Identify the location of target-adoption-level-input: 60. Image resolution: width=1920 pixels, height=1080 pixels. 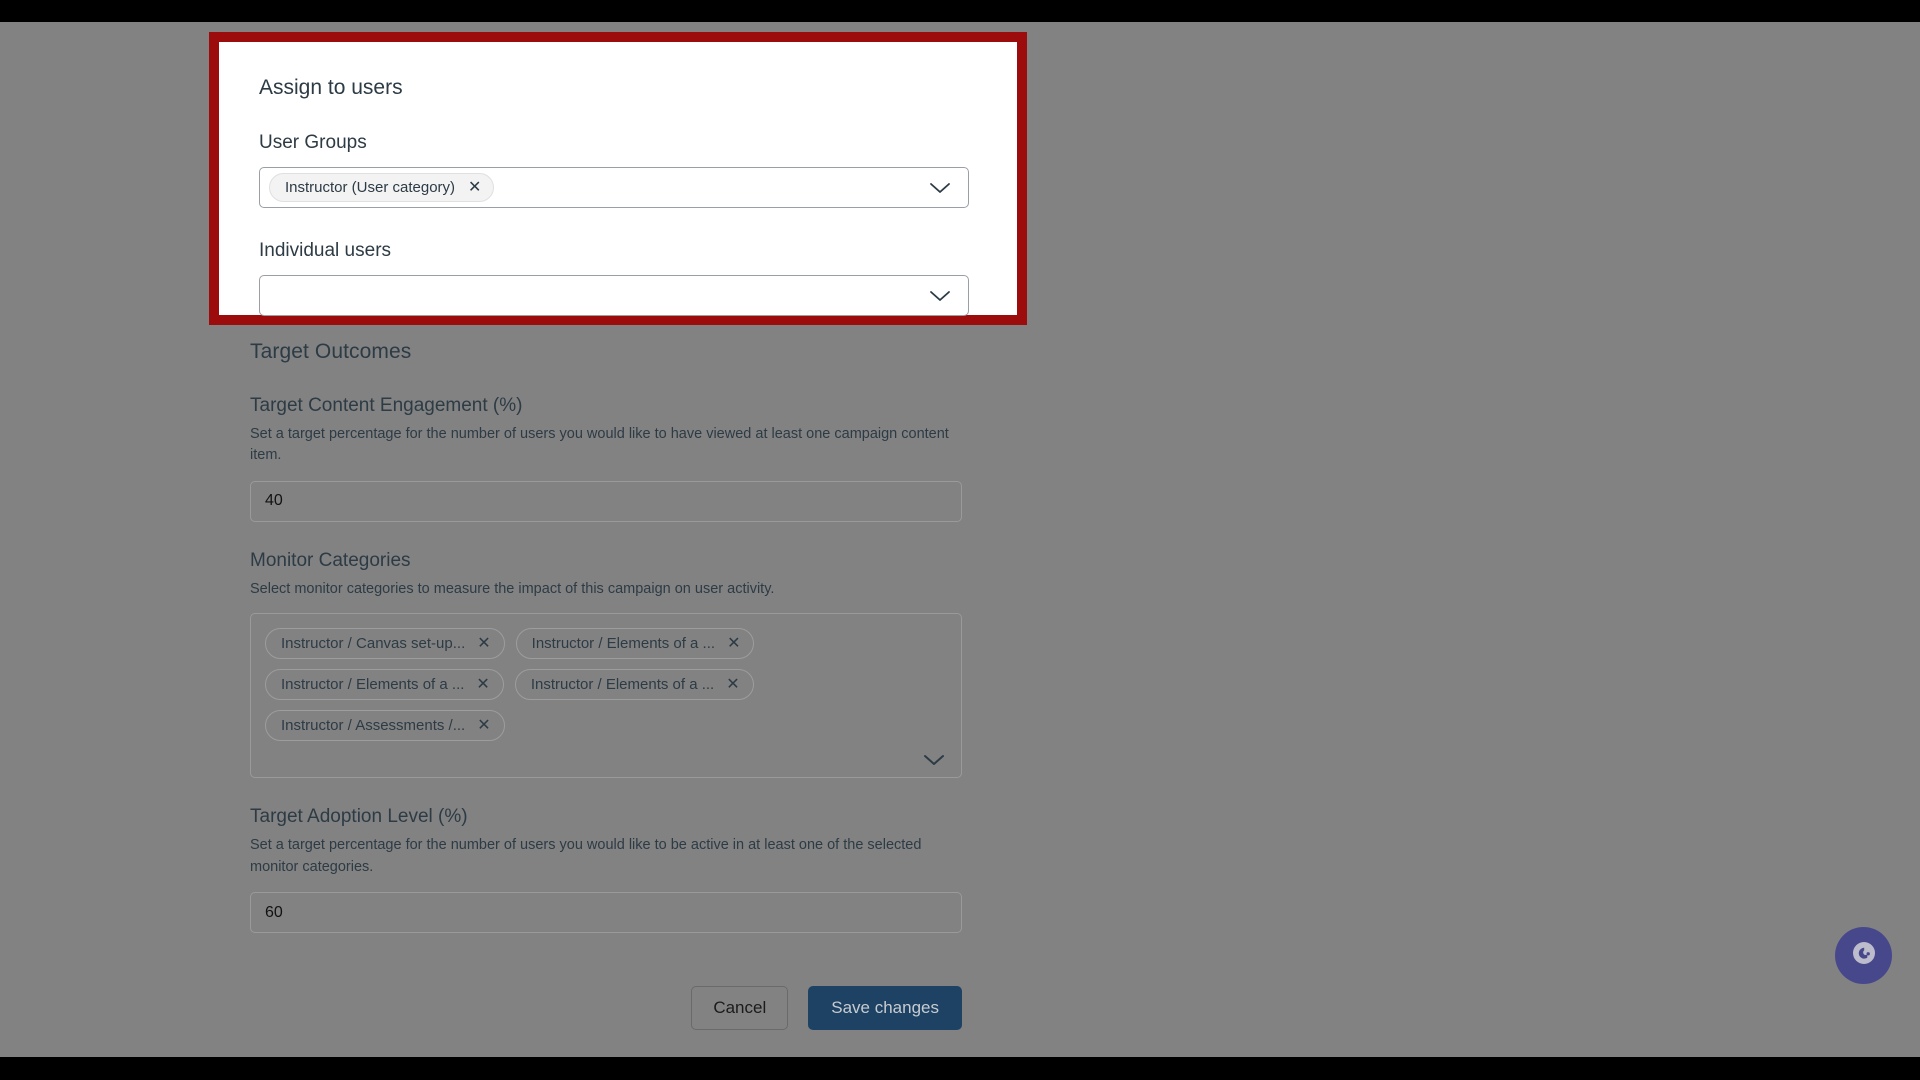
(606, 913).